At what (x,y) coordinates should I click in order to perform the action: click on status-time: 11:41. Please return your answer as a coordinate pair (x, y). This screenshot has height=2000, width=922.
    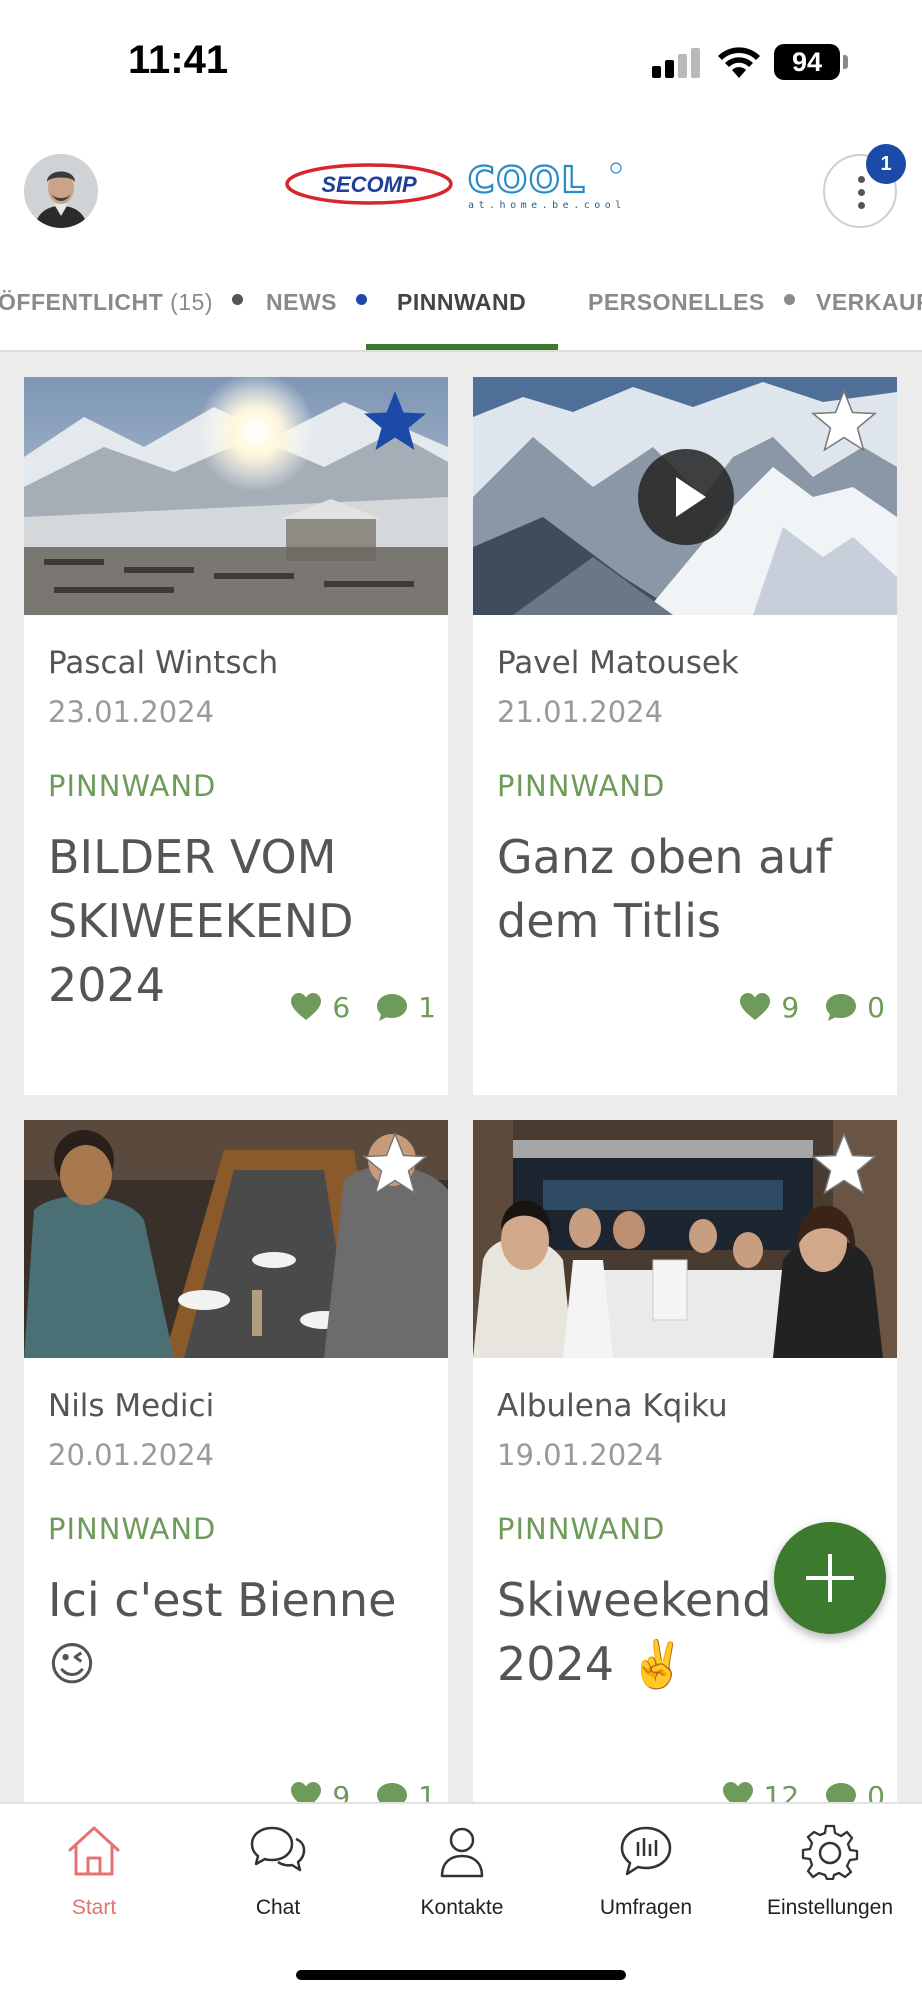
    Looking at the image, I should click on (178, 60).